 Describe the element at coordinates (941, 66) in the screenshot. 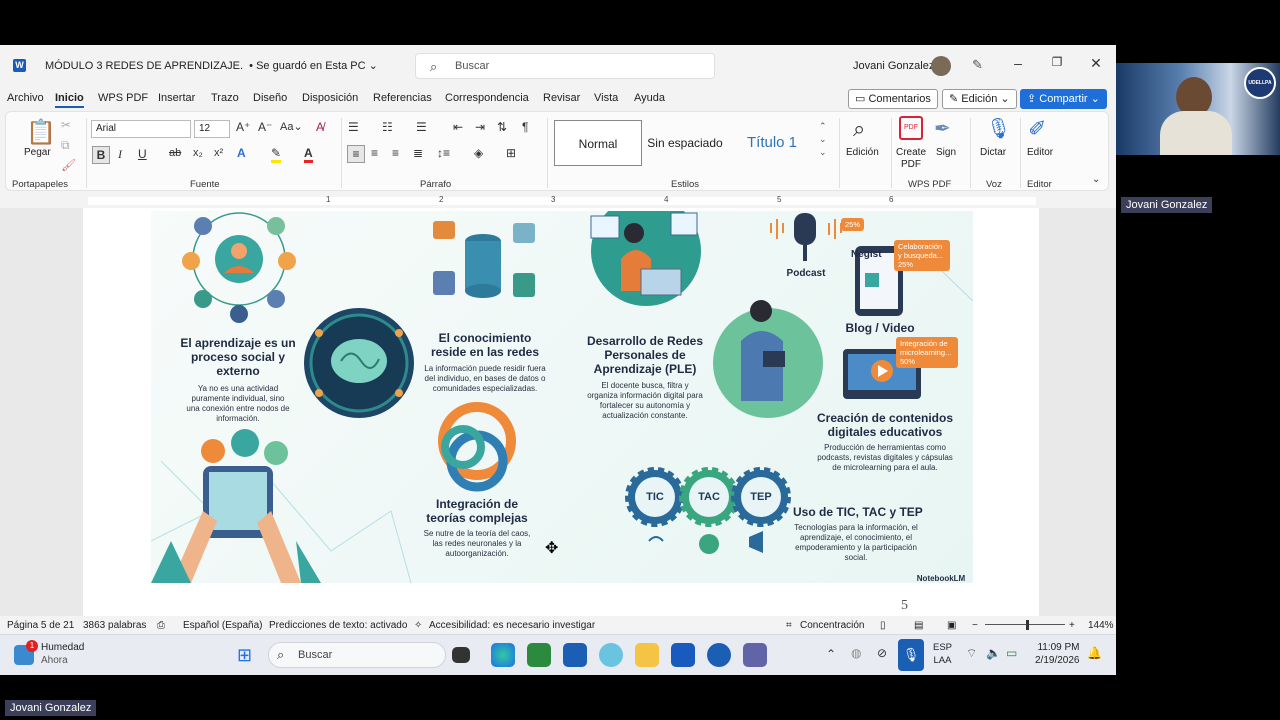

I see `avatar` at that location.